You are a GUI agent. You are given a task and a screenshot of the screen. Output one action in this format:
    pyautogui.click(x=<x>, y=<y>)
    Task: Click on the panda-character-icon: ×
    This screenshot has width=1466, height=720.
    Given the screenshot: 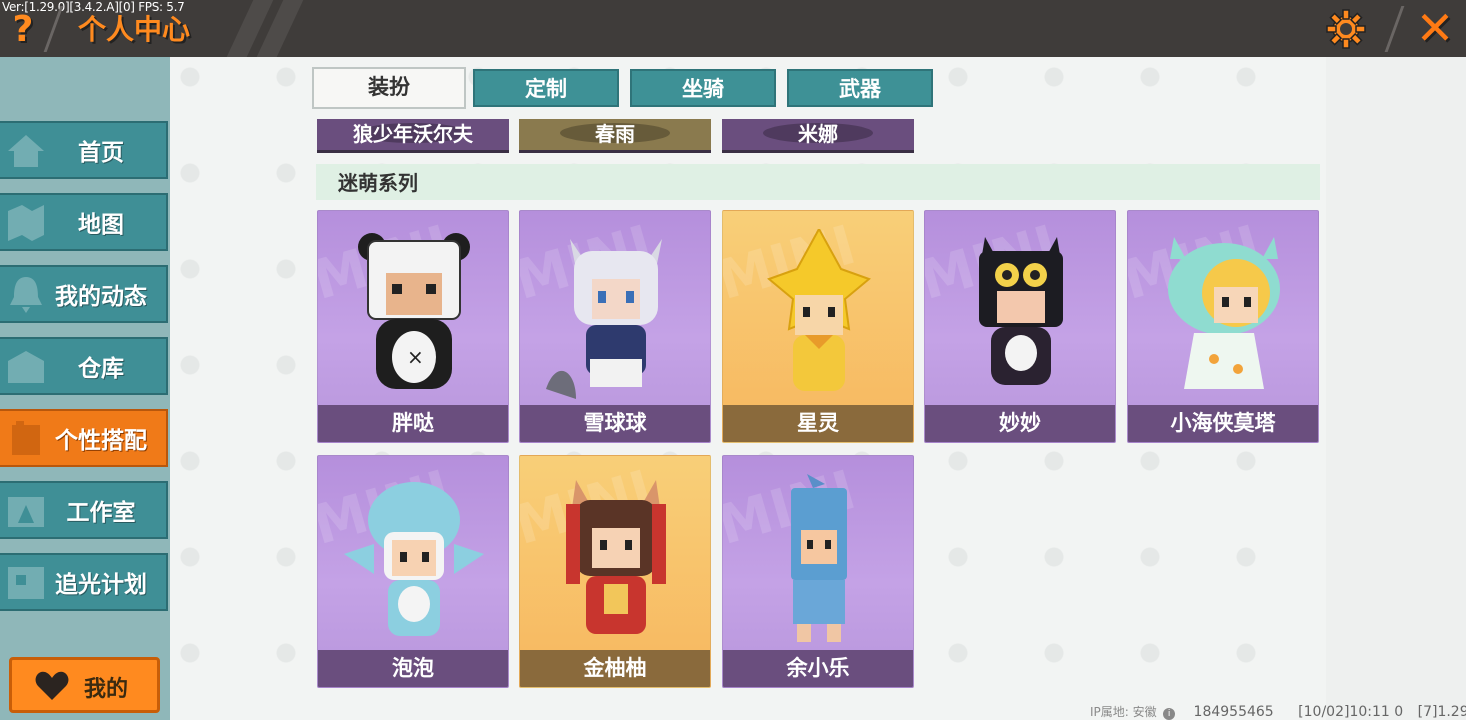 What is the action you would take?
    pyautogui.click(x=414, y=311)
    